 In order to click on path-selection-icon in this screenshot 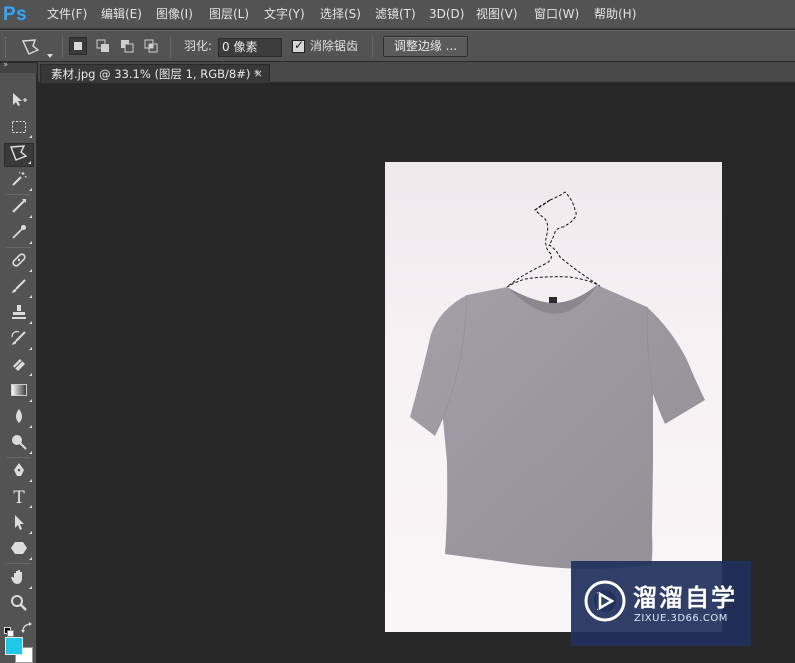, I will do `click(19, 524)`.